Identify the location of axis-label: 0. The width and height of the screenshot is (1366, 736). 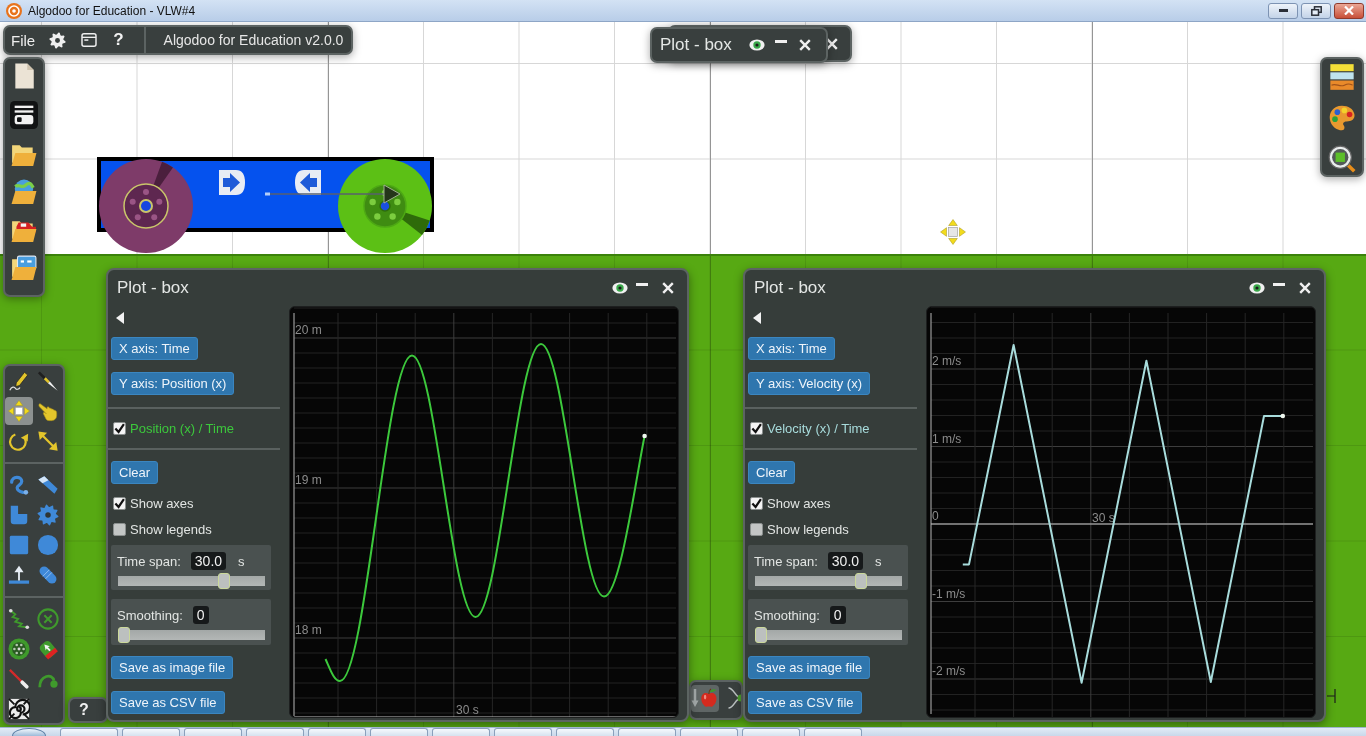
(935, 516).